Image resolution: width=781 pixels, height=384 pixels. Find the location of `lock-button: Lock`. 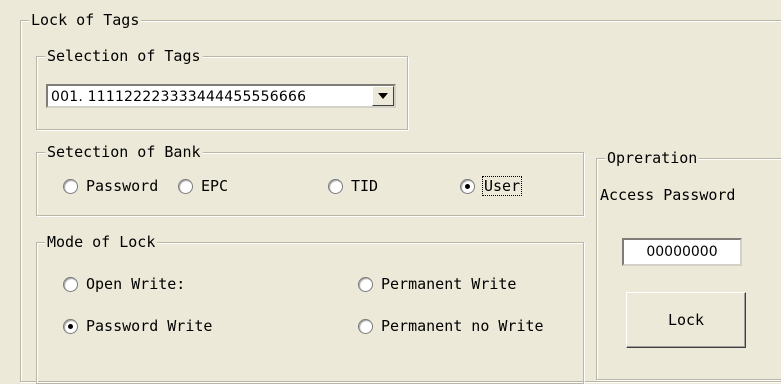

lock-button: Lock is located at coordinates (686, 320).